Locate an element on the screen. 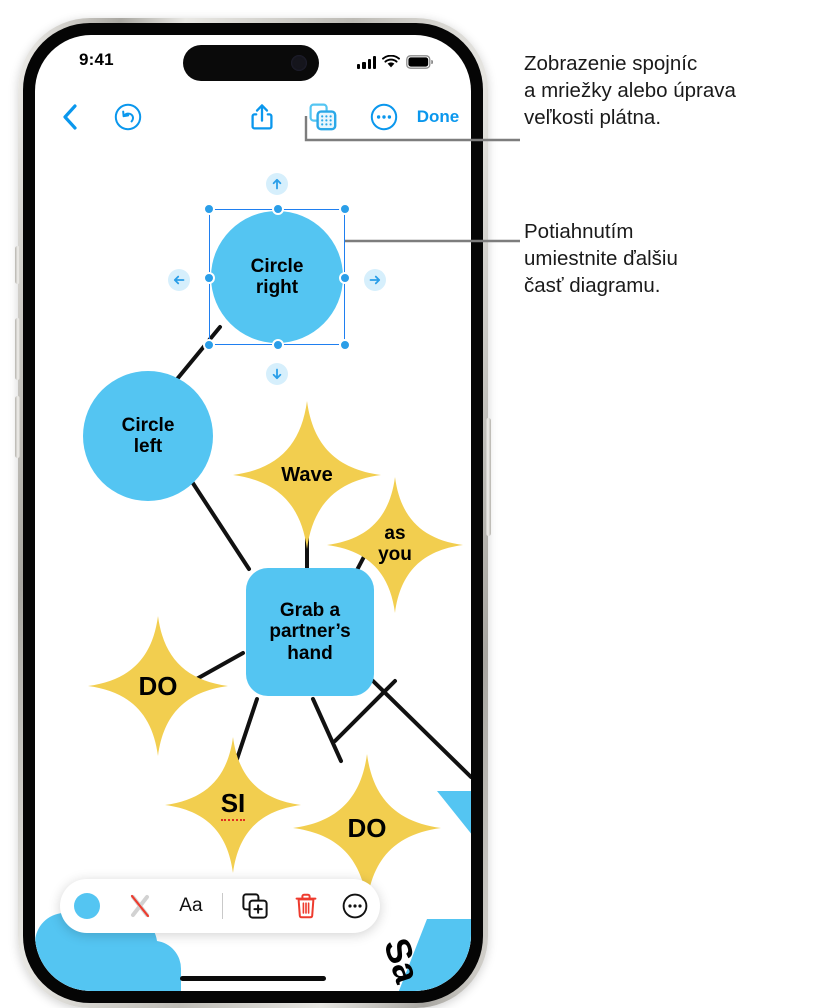 The height and width of the screenshot is (1008, 833). node-label: SI is located at coordinates (233, 805).